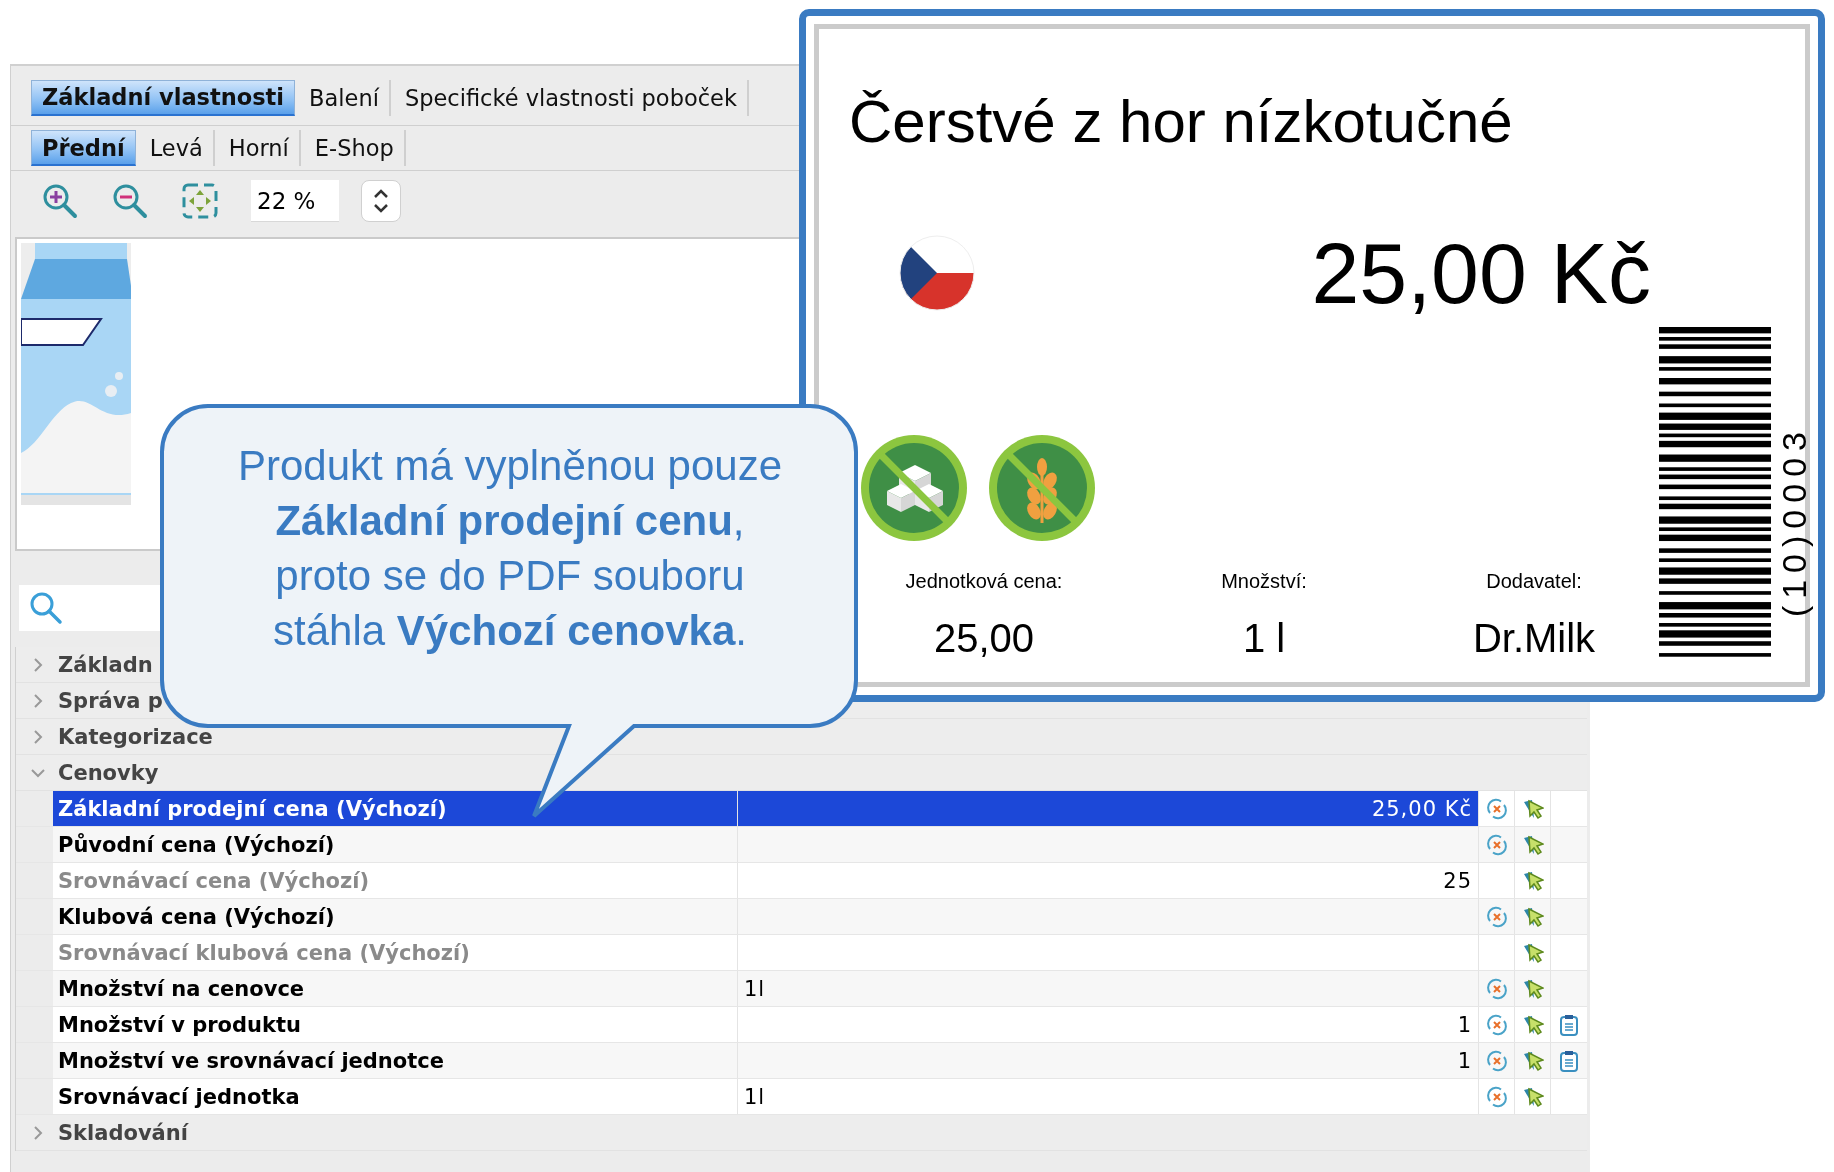 Image resolution: width=1834 pixels, height=1172 pixels. I want to click on property-row: Základní prodejní cena (Výchozí) 25,00 Kč, so click(801, 809).